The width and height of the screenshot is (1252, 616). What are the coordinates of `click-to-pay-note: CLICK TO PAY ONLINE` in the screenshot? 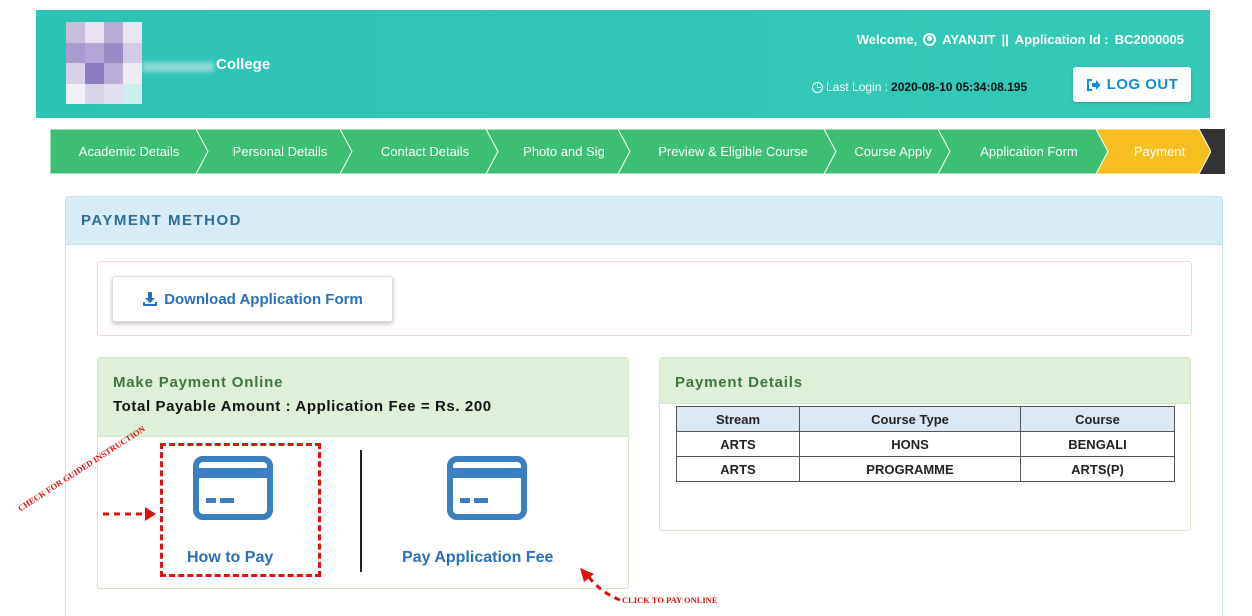 It's located at (670, 600).